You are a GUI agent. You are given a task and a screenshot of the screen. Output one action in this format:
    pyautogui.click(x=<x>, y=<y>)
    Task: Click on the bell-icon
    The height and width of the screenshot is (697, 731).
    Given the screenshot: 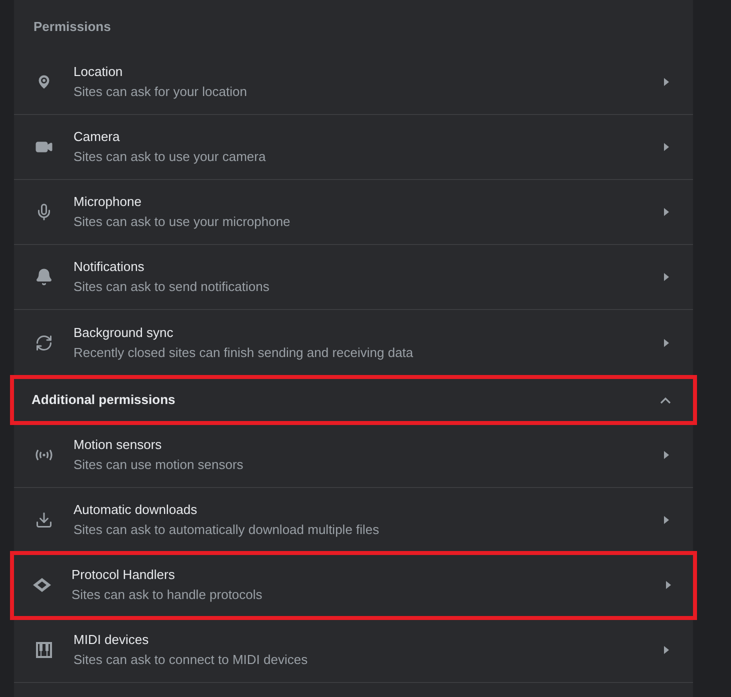 What is the action you would take?
    pyautogui.click(x=43, y=277)
    